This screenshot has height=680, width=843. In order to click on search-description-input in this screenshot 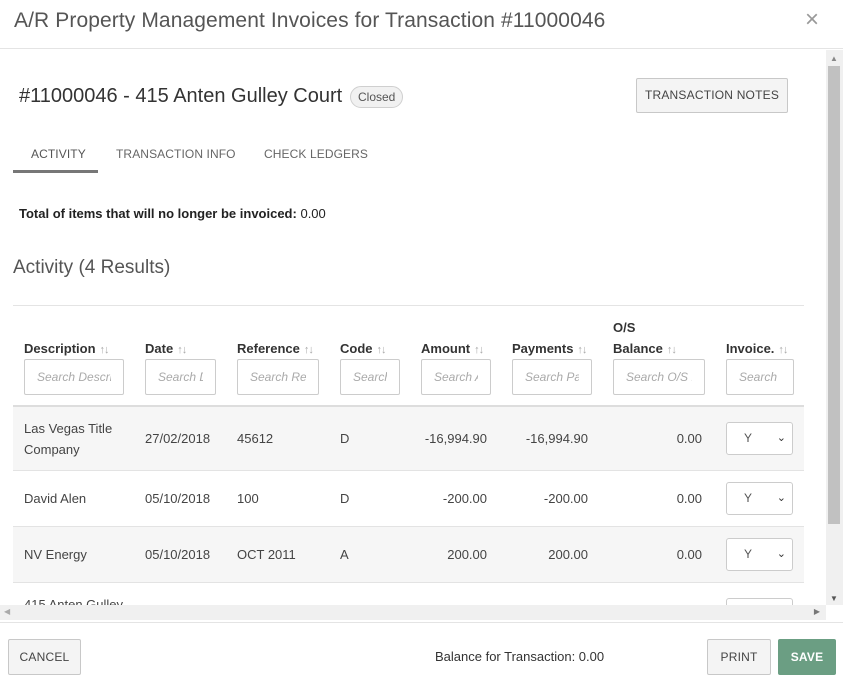, I will do `click(74, 377)`.